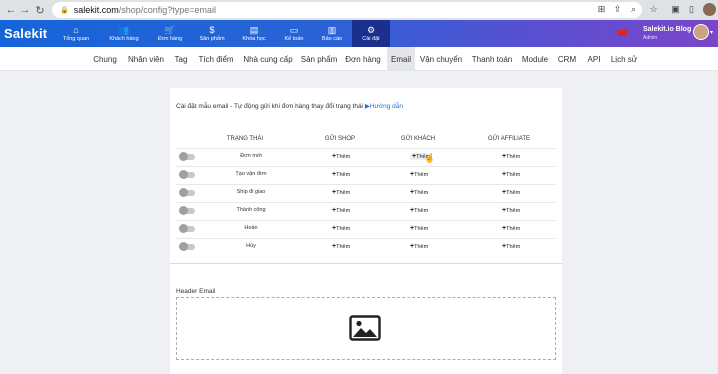  Describe the element at coordinates (319, 59) in the screenshot. I see `tab-san-pham: Sản phẩm` at that location.